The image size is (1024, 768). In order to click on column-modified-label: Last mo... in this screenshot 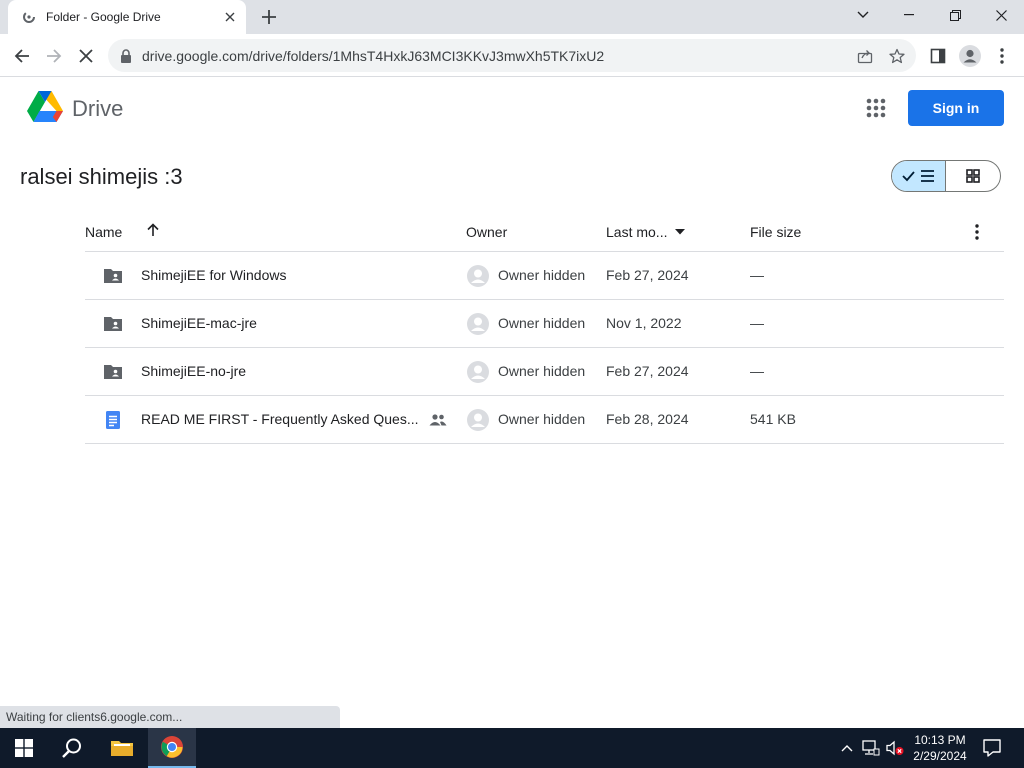, I will do `click(637, 232)`.